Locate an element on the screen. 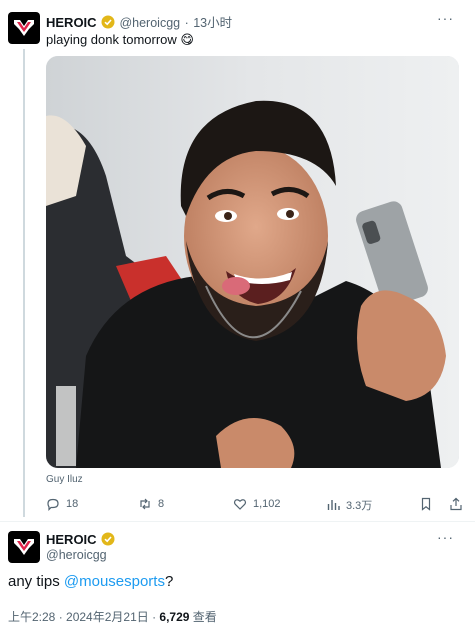 The width and height of the screenshot is (475, 633). reply-icon is located at coordinates (53, 504).